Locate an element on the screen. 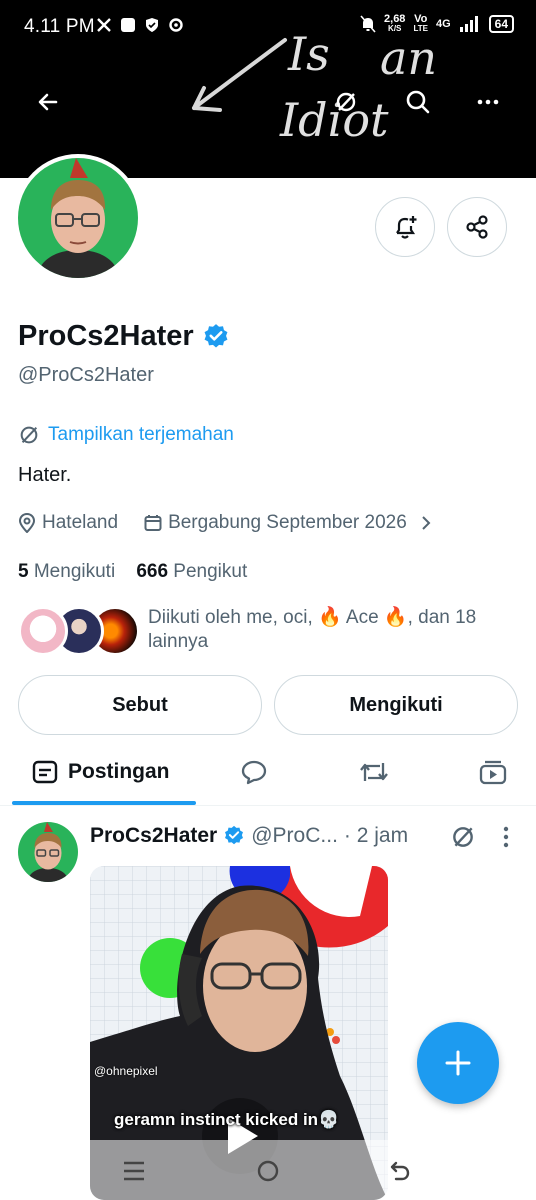 This screenshot has width=536, height=1200. tab-posts: Postingan is located at coordinates (101, 772).